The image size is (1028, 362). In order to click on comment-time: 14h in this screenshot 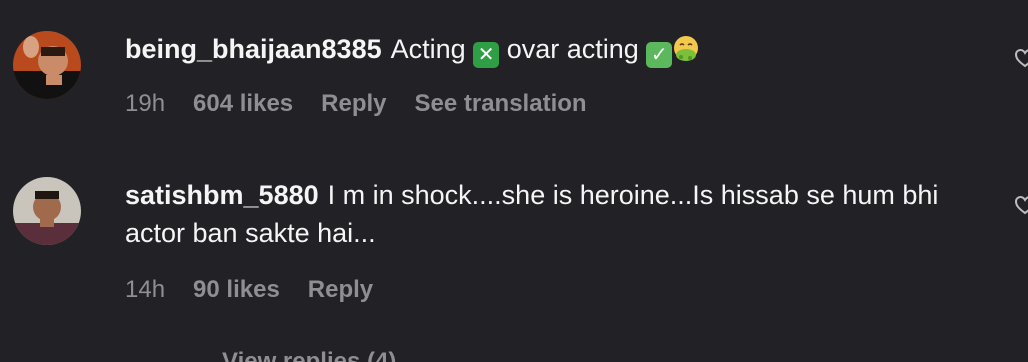, I will do `click(145, 289)`.